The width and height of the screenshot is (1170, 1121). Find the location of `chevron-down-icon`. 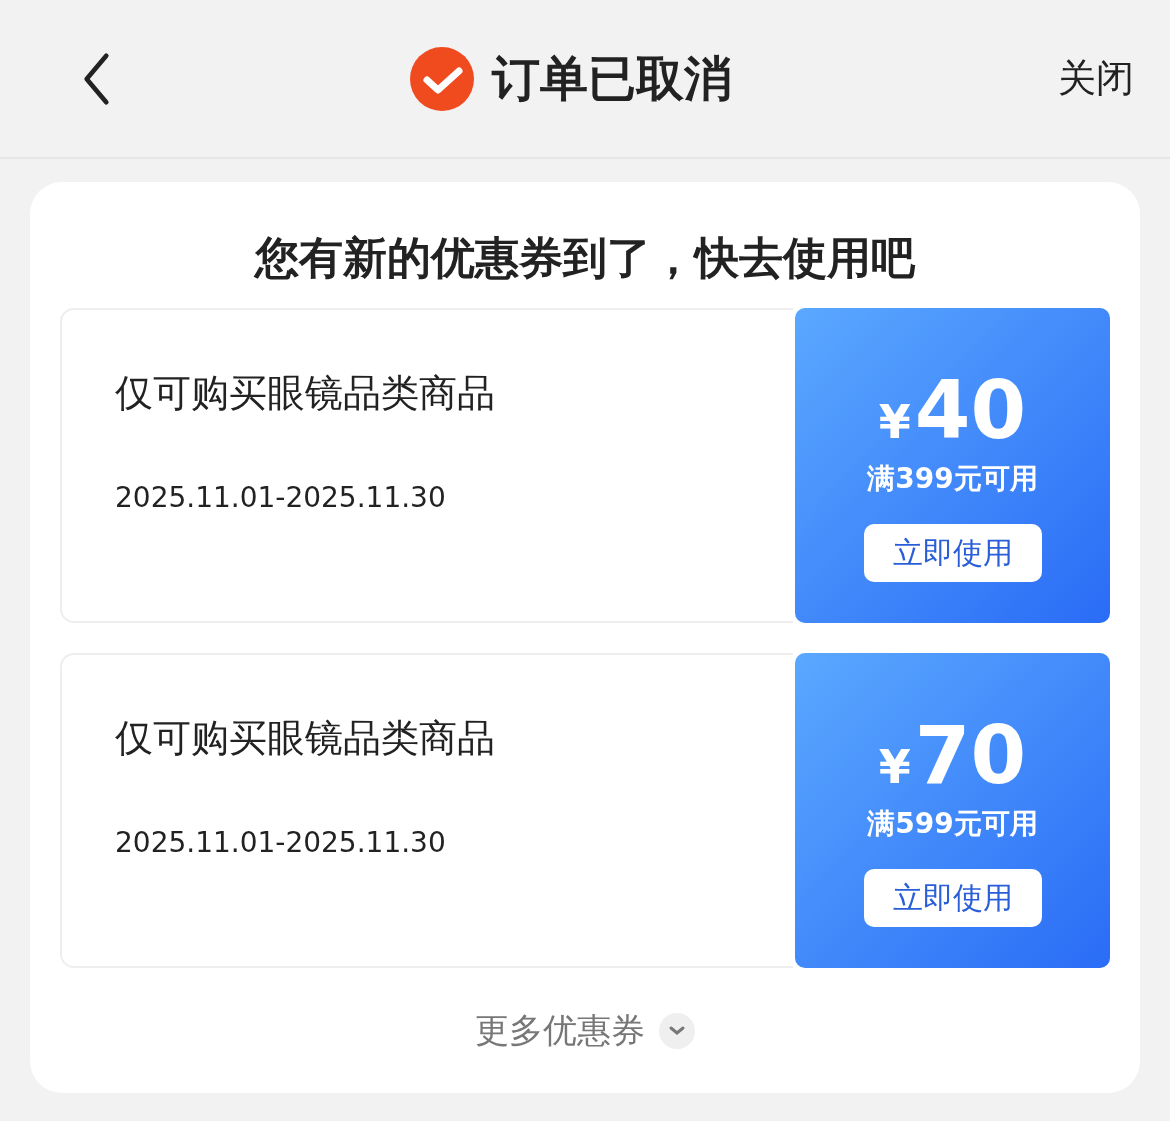

chevron-down-icon is located at coordinates (677, 1031).